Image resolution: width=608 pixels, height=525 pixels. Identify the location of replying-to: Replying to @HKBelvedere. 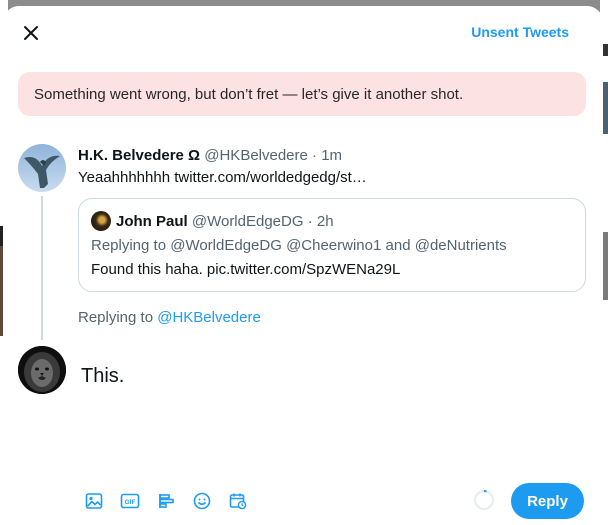
(169, 317).